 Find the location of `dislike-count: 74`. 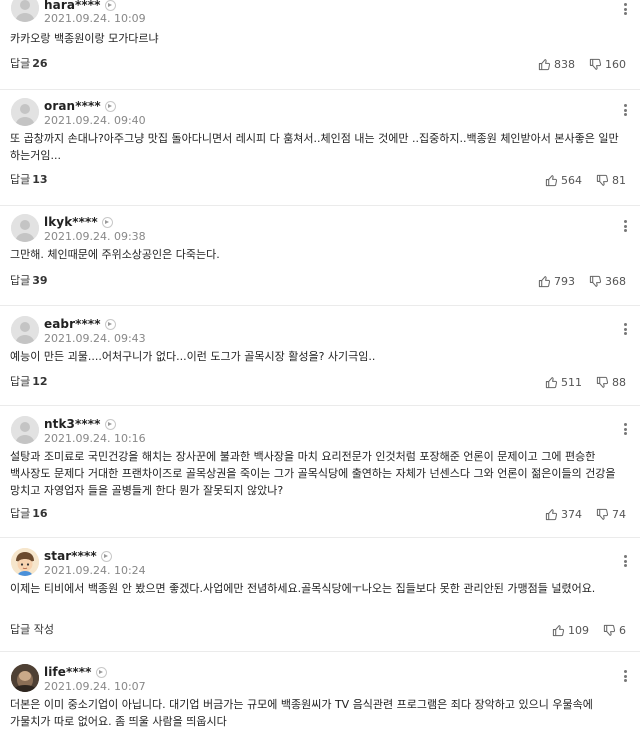

dislike-count: 74 is located at coordinates (619, 514).